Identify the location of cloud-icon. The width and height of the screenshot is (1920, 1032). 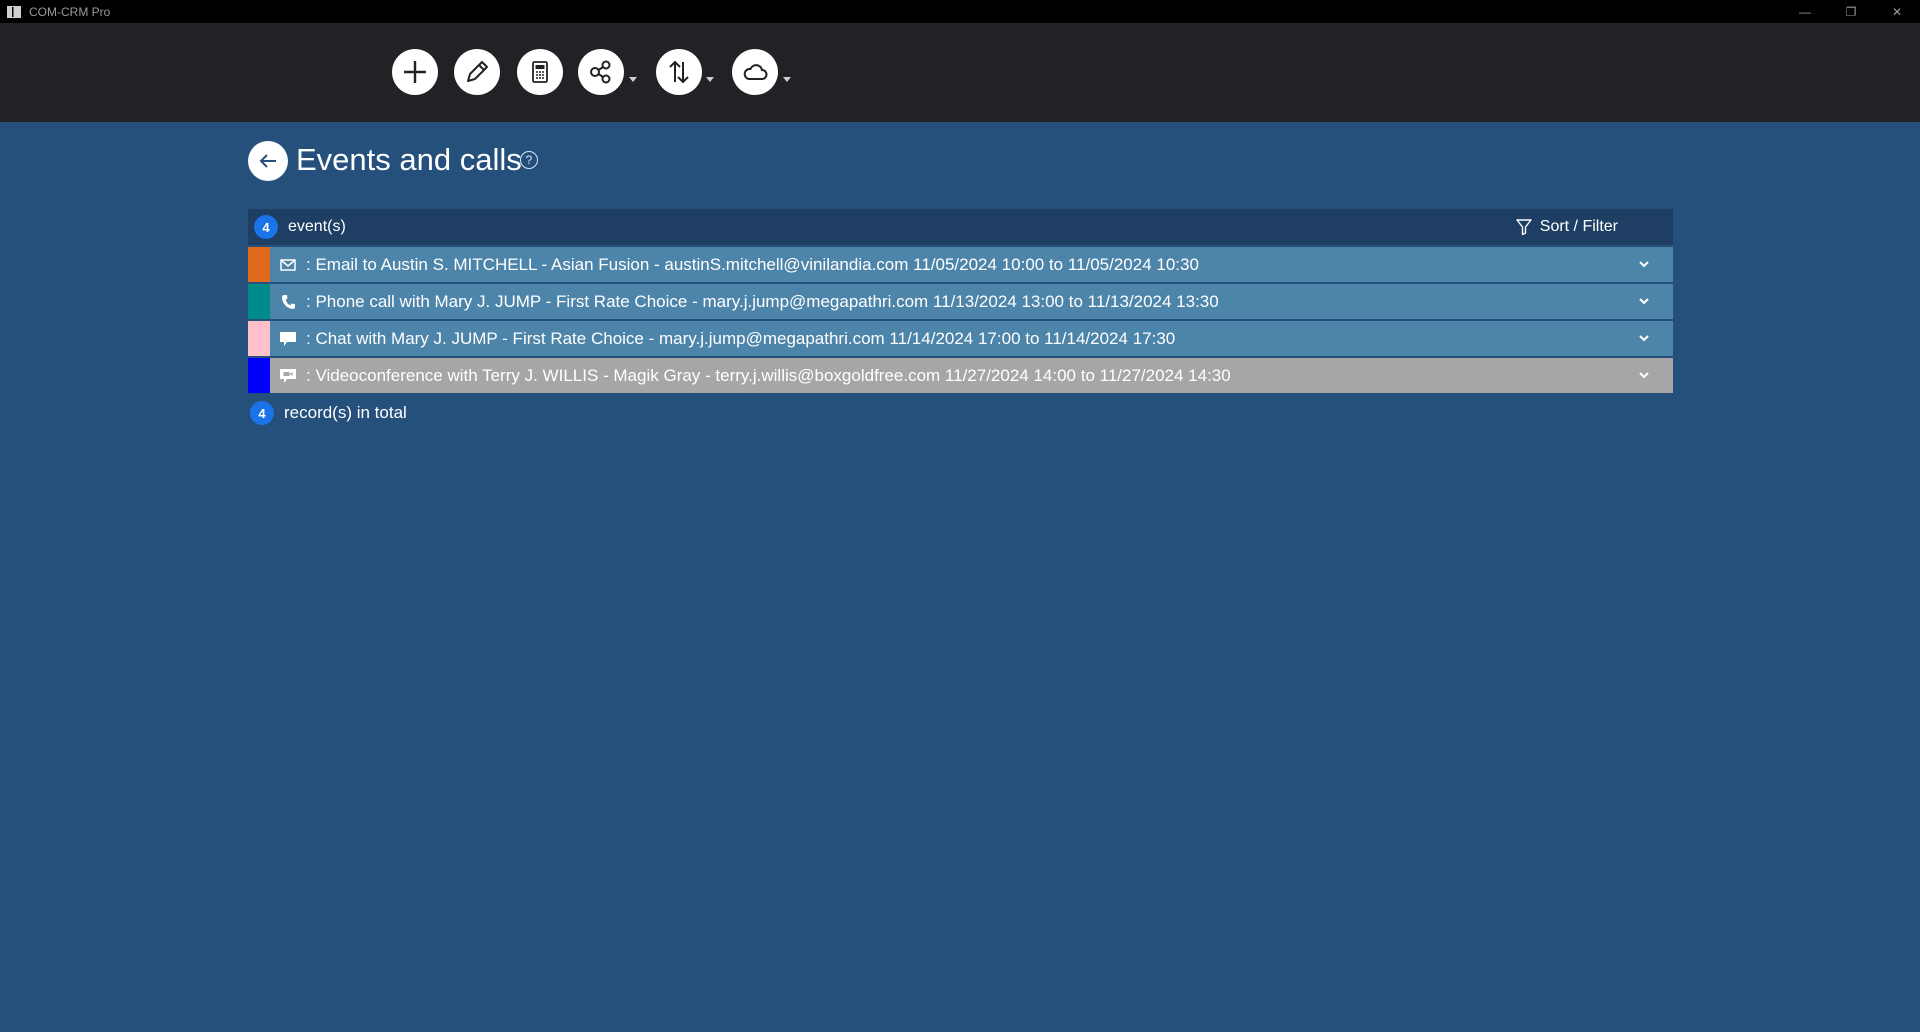
(755, 72).